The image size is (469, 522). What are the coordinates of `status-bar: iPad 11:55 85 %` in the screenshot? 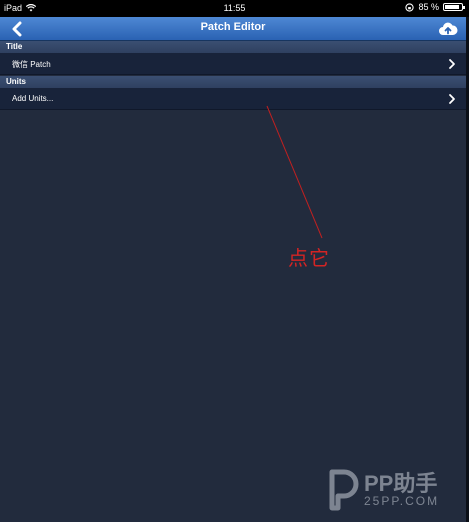 It's located at (234, 8).